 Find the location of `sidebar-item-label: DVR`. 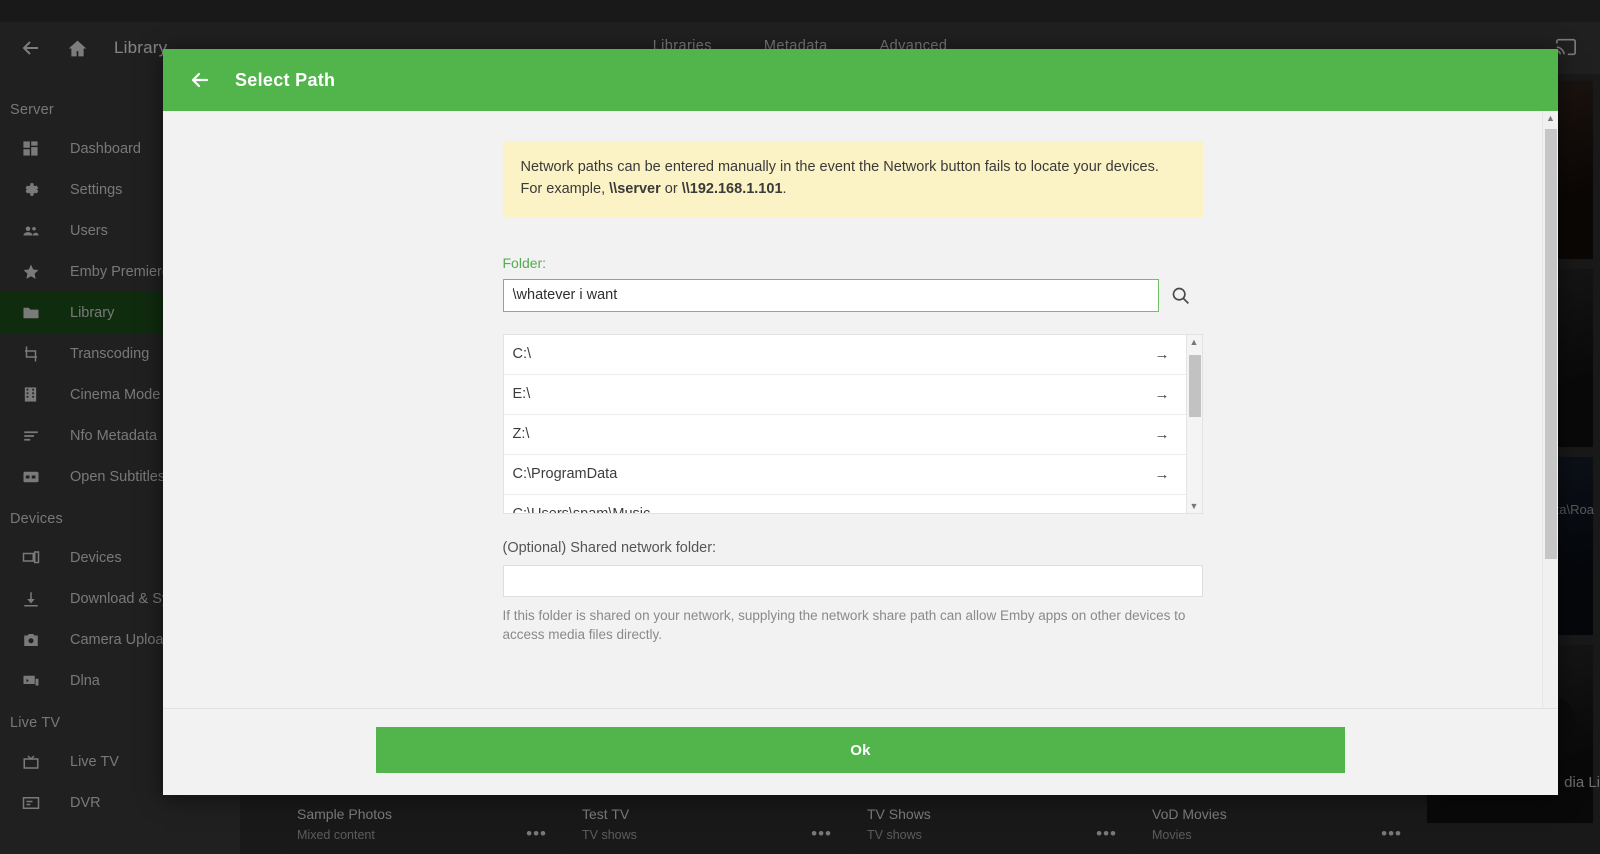

sidebar-item-label: DVR is located at coordinates (85, 802).